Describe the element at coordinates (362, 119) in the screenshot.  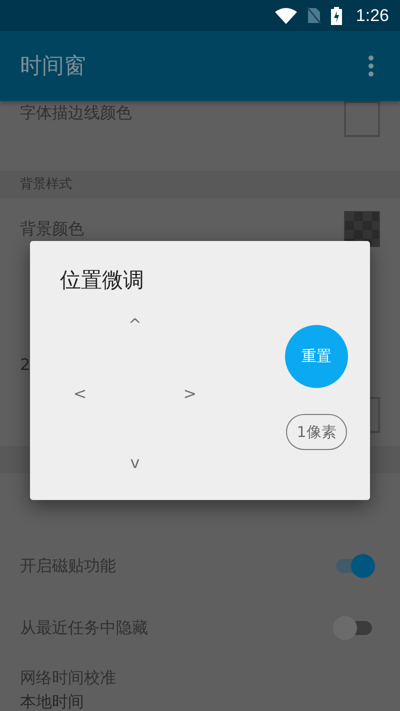
I see `color-swatch` at that location.